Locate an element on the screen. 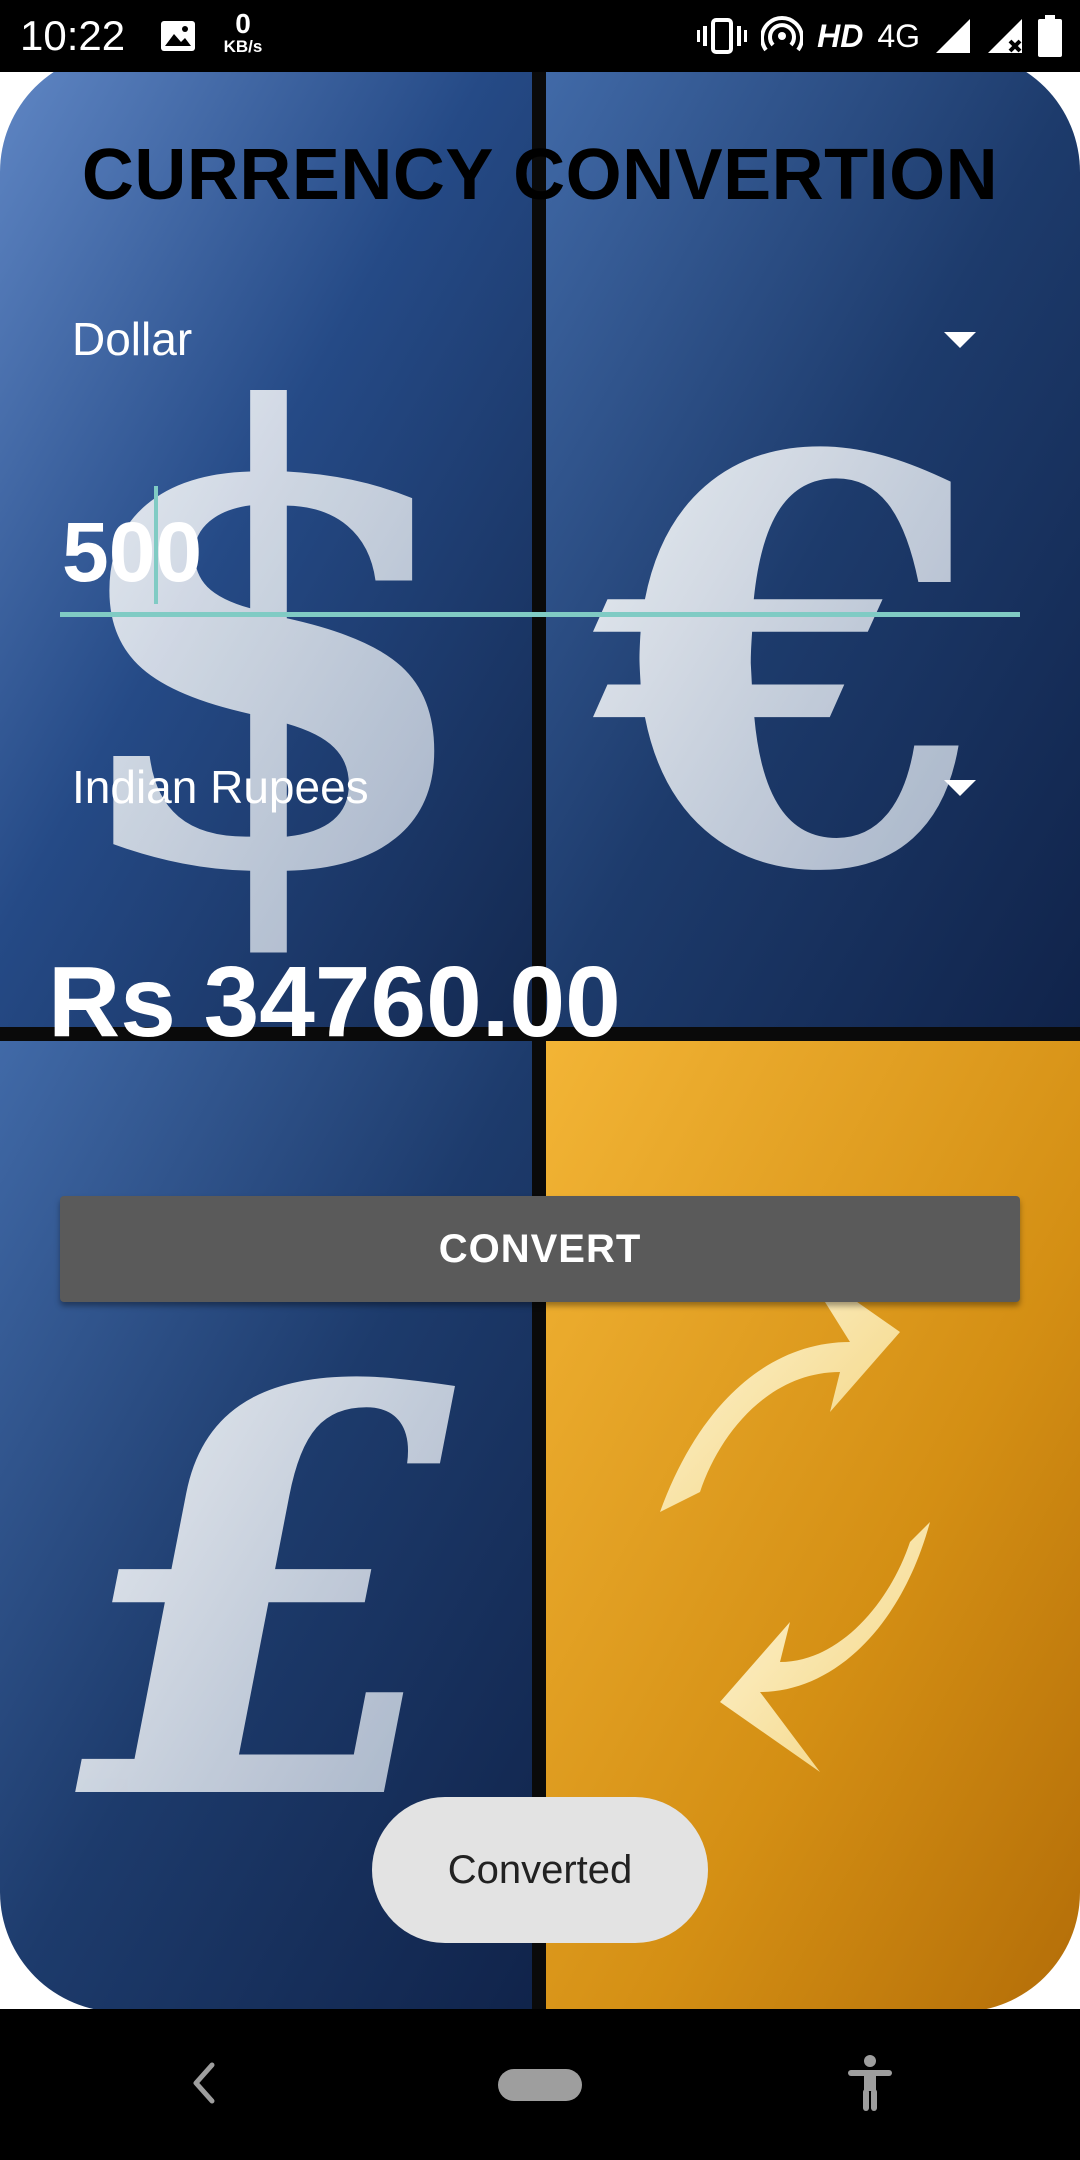 Image resolution: width=1080 pixels, height=2160 pixels. signal-icon is located at coordinates (953, 36).